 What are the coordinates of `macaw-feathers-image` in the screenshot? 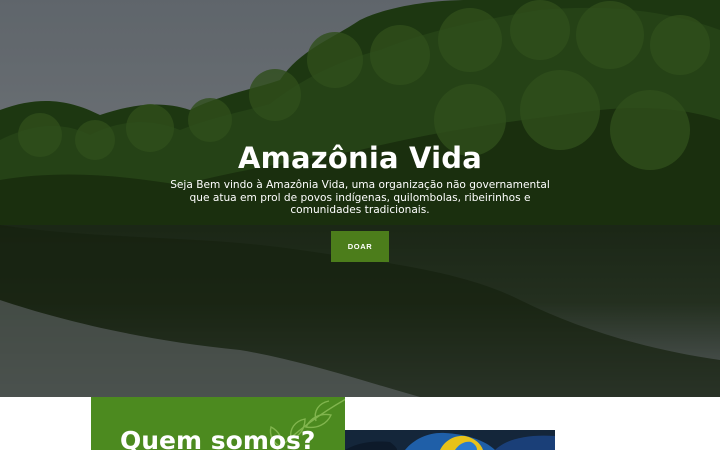 It's located at (450, 440).